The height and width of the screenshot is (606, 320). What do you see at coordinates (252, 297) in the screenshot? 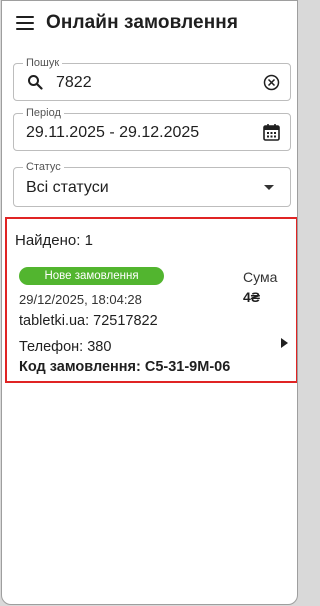
I see `sum-value: 4₴` at bounding box center [252, 297].